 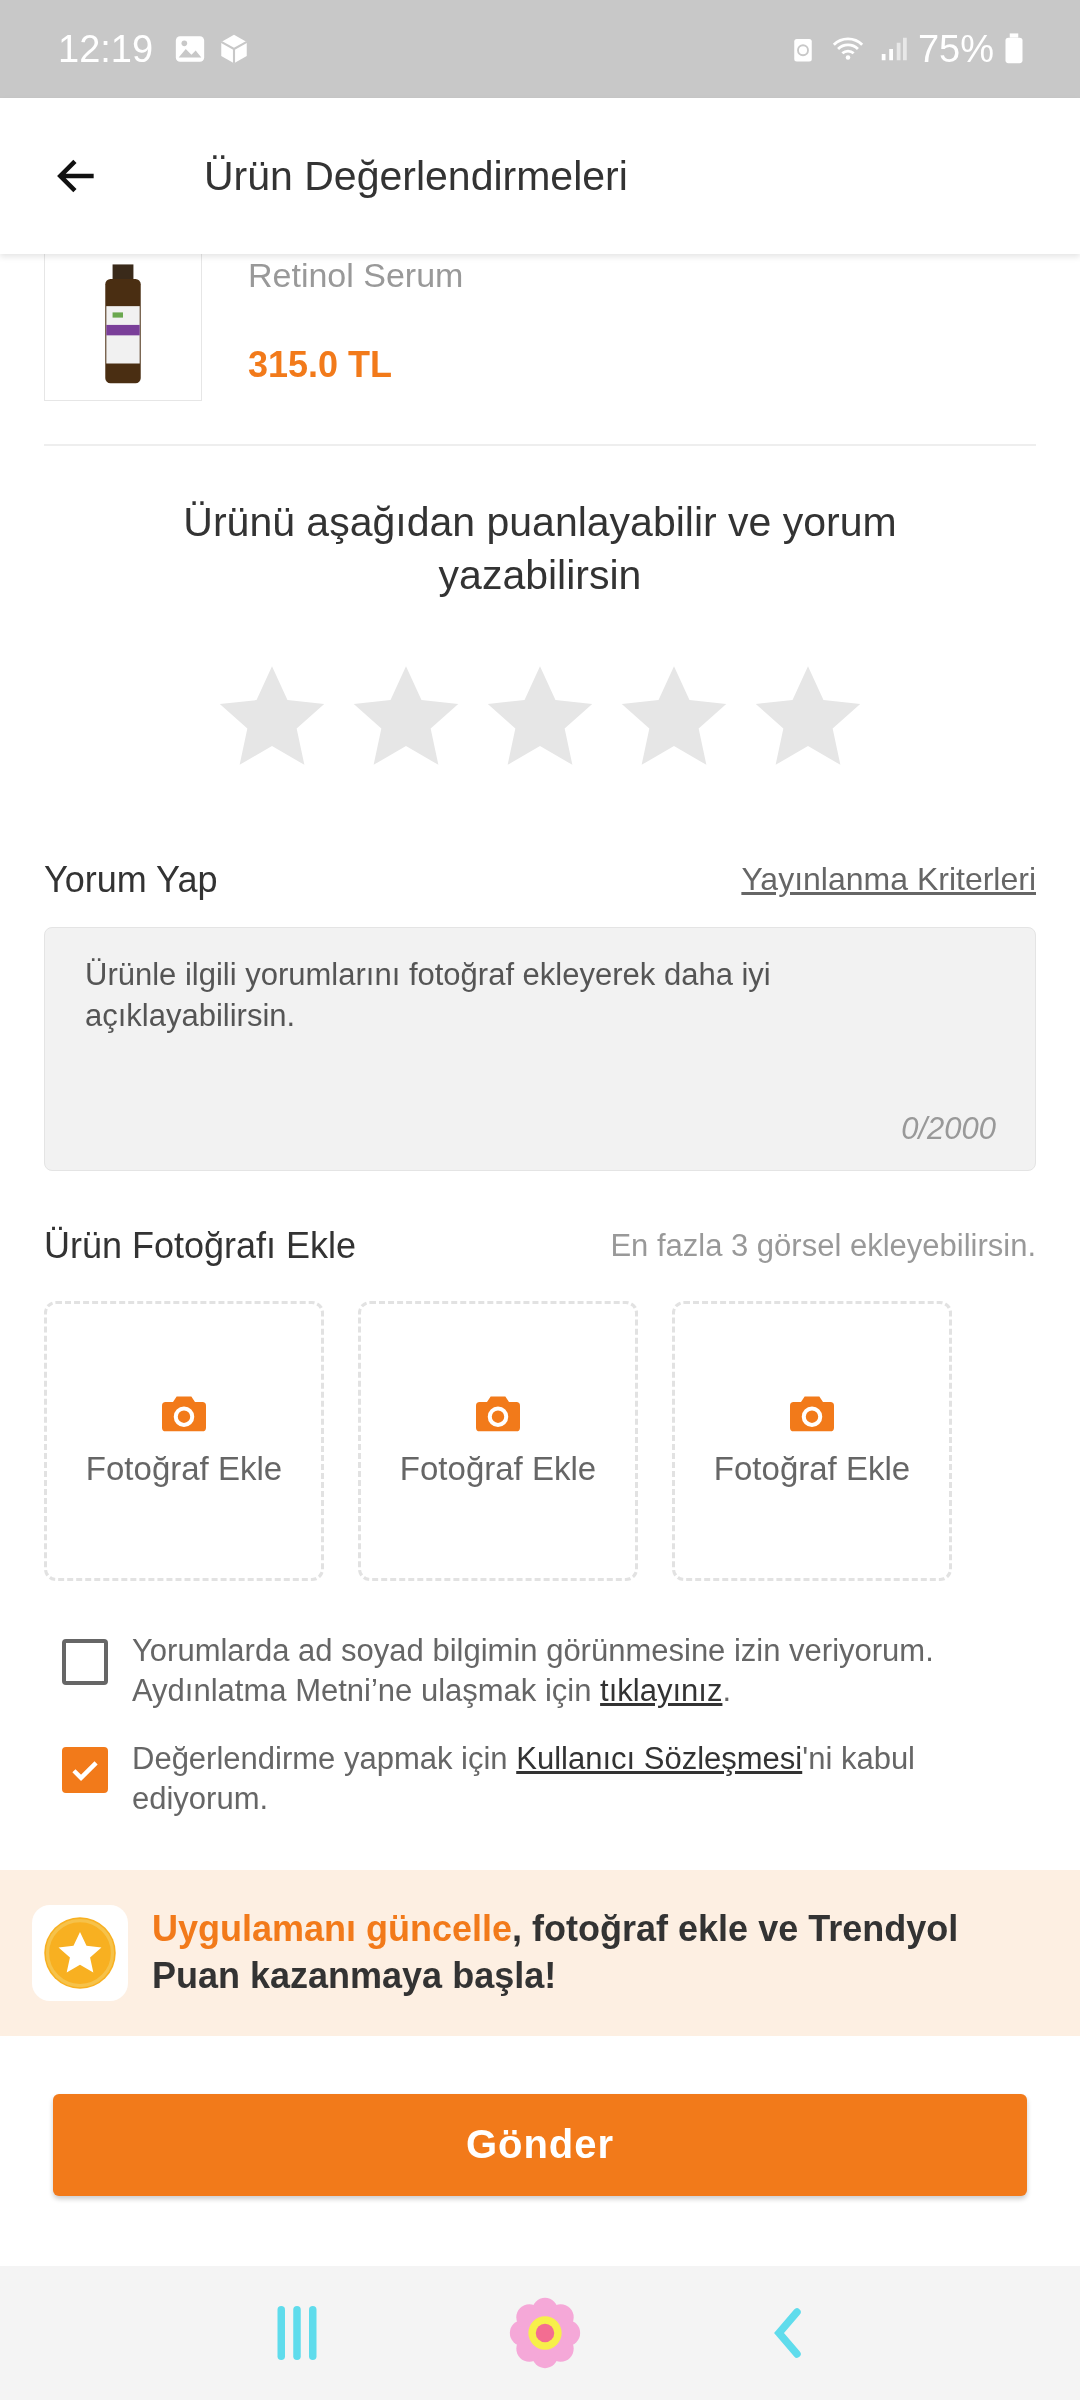 I want to click on consent-text: Değerlendirme yapmak için Kullanıcı Sözleşmesi'ni kabul ediyorum., so click(x=524, y=1779).